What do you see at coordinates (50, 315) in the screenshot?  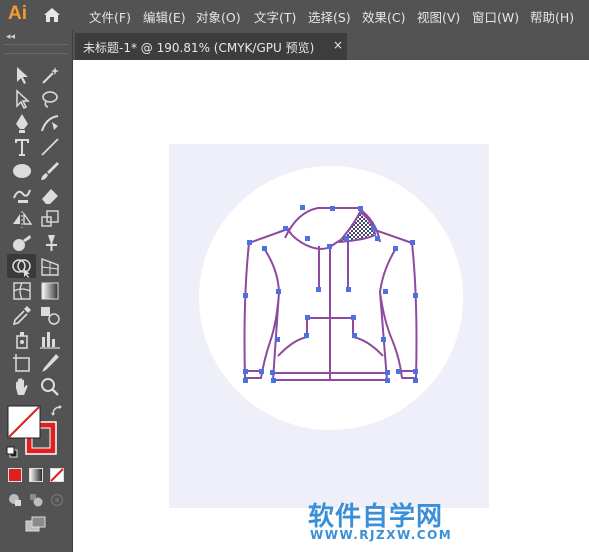 I see `blend-tool-icon` at bounding box center [50, 315].